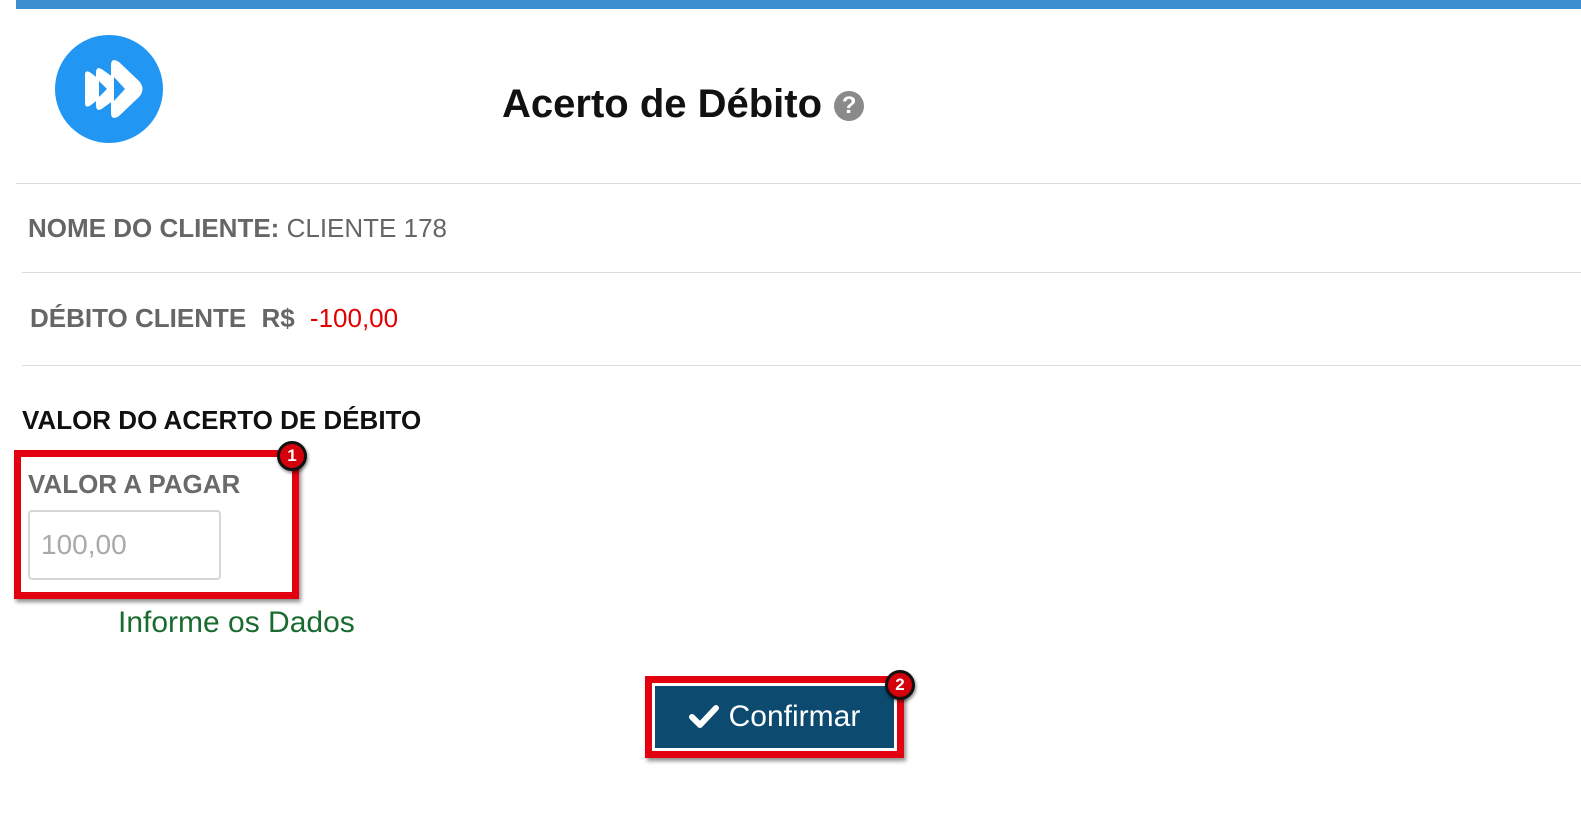  I want to click on currency-symbol: R$, so click(278, 318).